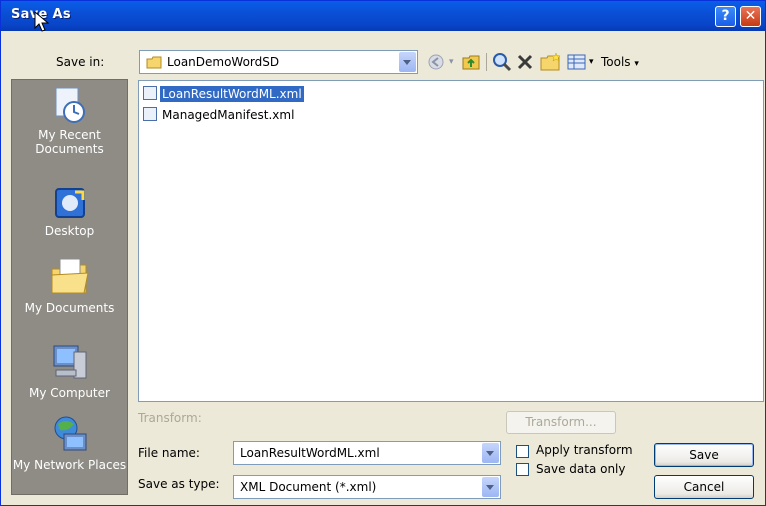  Describe the element at coordinates (577, 62) in the screenshot. I see `views-icon` at that location.